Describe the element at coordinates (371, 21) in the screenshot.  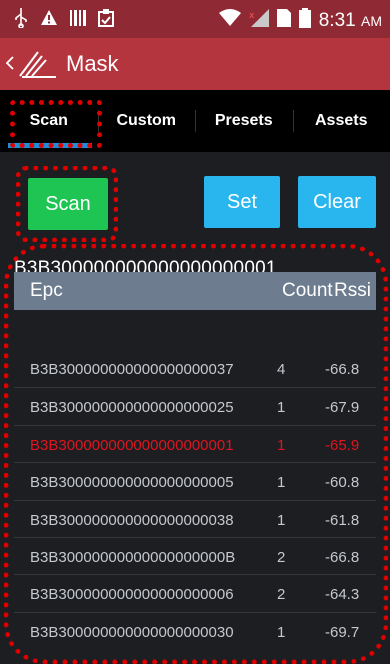
I see `clock-ampm: AM` at that location.